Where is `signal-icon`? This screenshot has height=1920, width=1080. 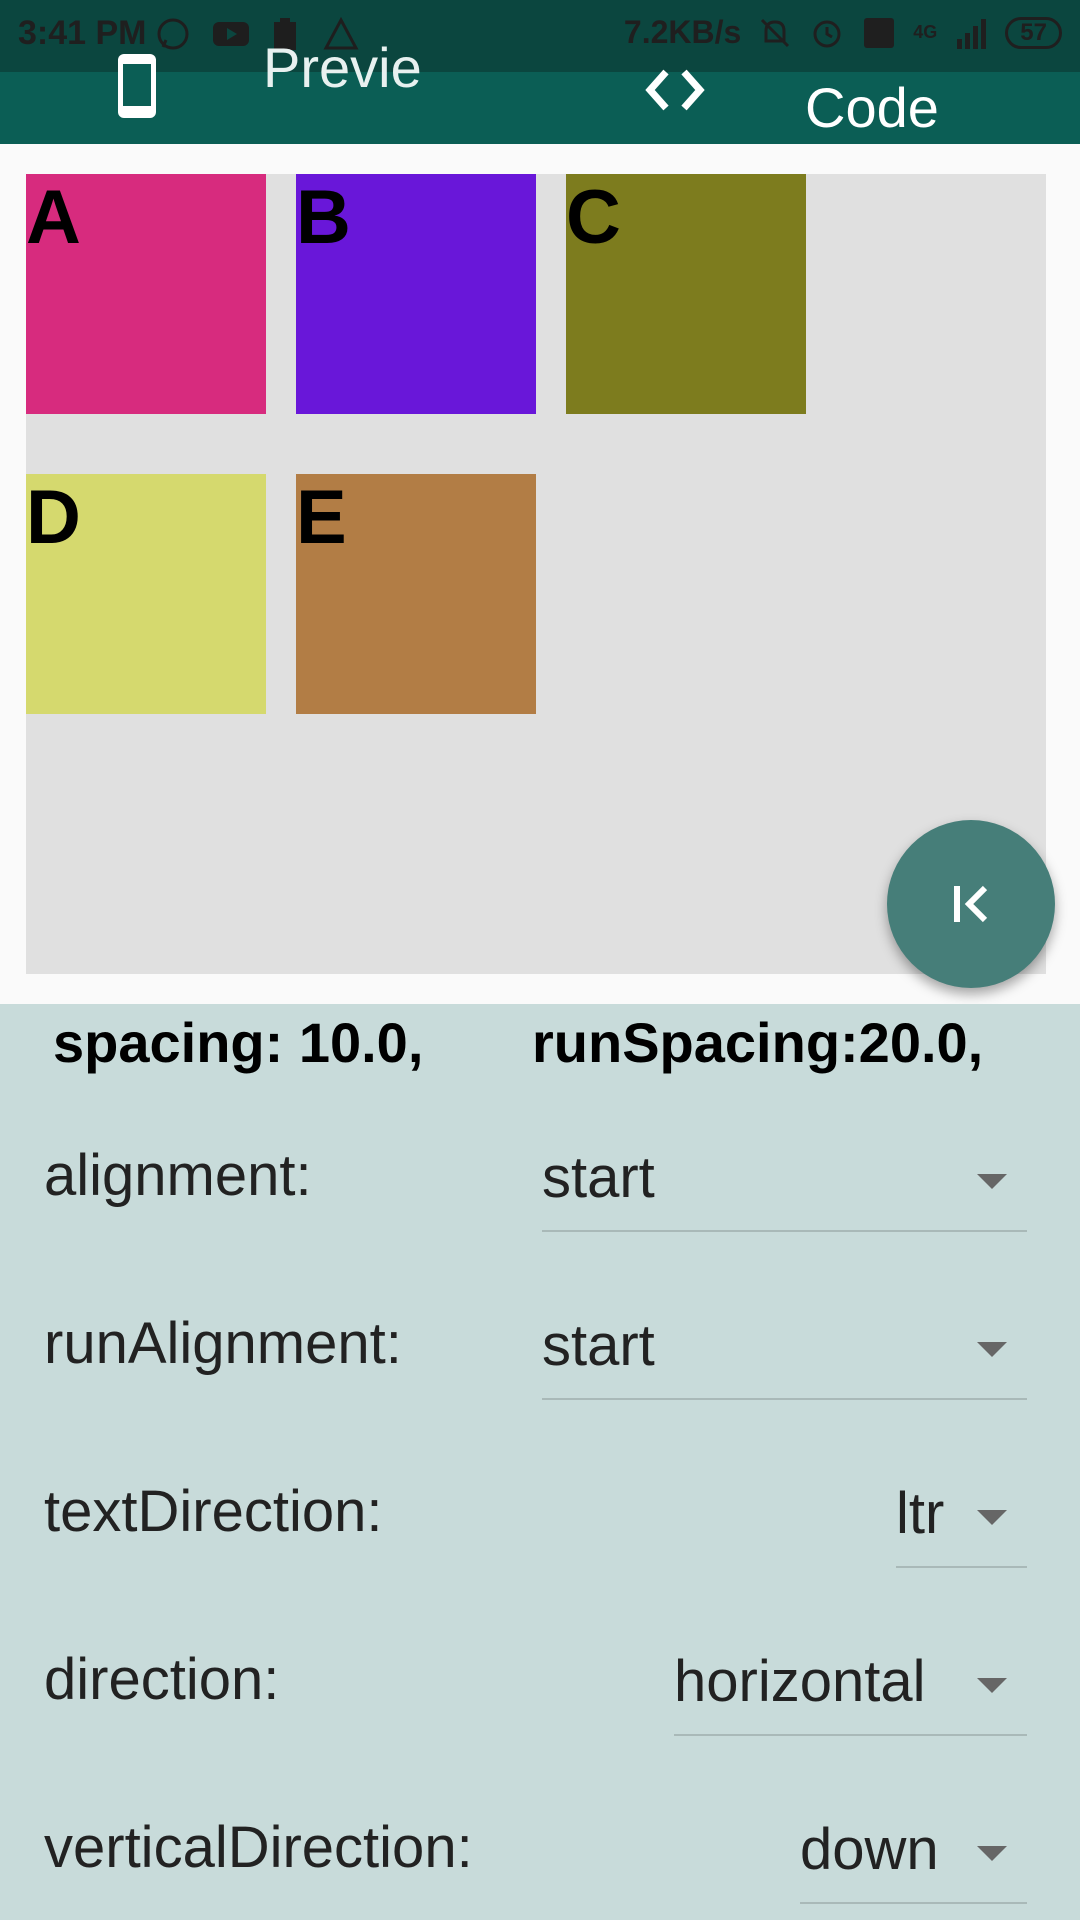 signal-icon is located at coordinates (972, 33).